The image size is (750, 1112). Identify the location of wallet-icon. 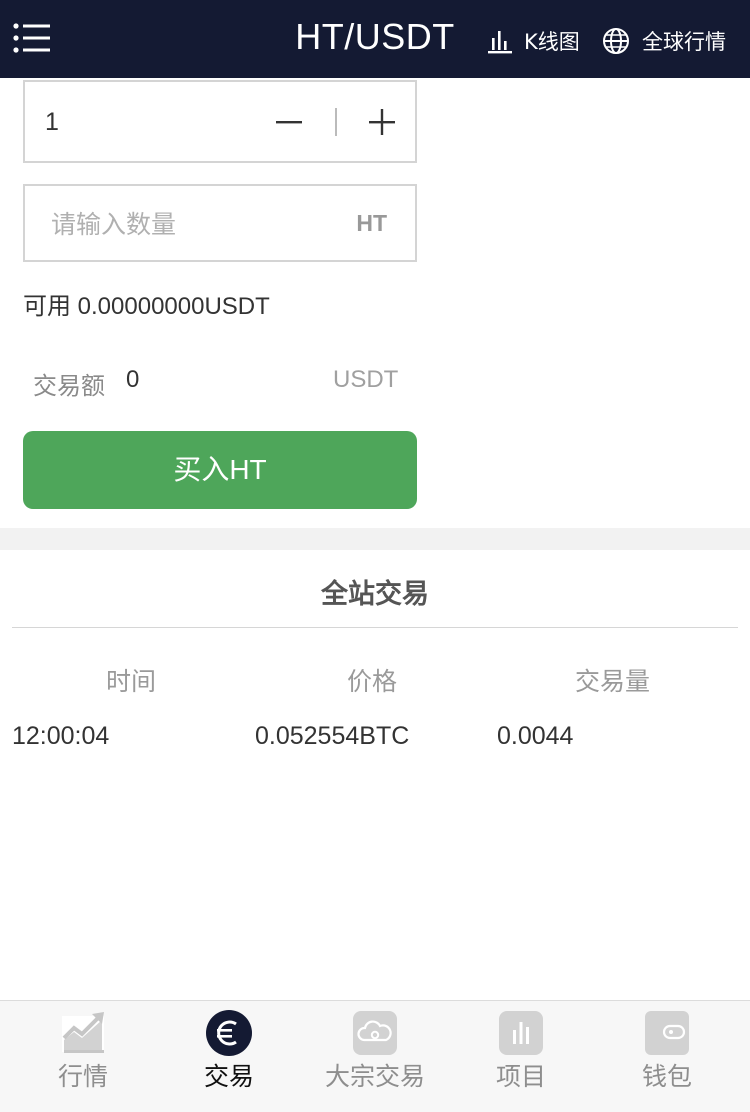
(667, 1033).